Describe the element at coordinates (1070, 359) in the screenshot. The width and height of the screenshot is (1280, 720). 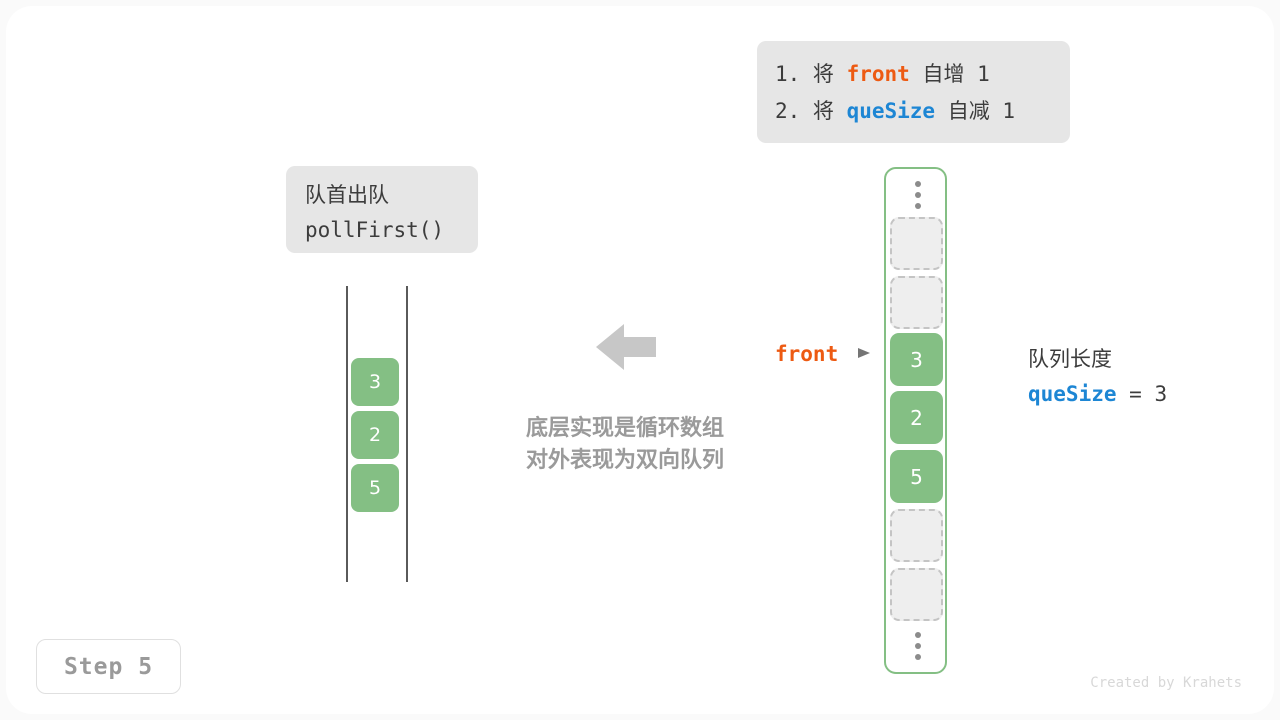
I see `queue-size-title: 队列长度` at that location.